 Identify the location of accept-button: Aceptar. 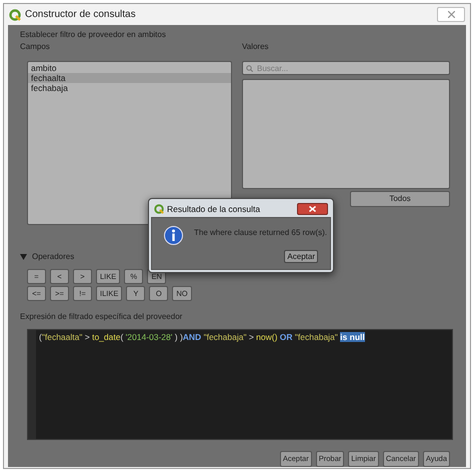
(301, 256).